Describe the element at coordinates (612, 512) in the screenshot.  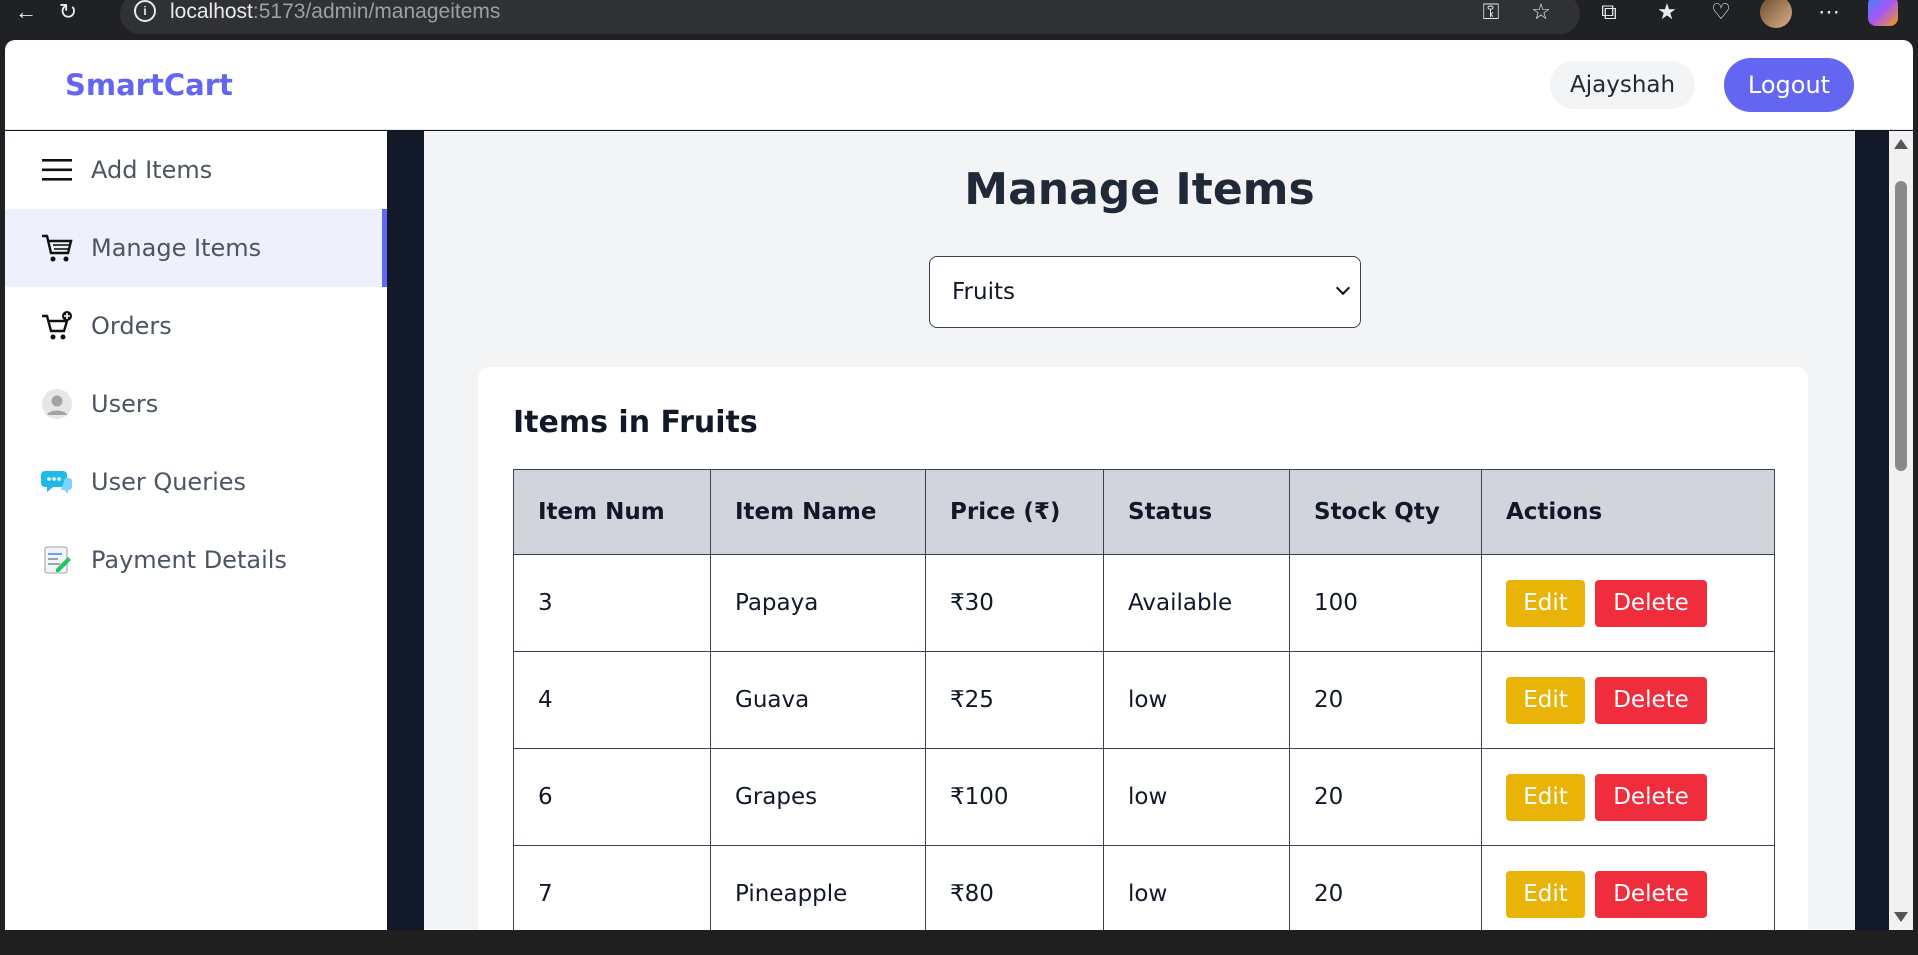
I see `column-header-item-num: Item Num` at that location.